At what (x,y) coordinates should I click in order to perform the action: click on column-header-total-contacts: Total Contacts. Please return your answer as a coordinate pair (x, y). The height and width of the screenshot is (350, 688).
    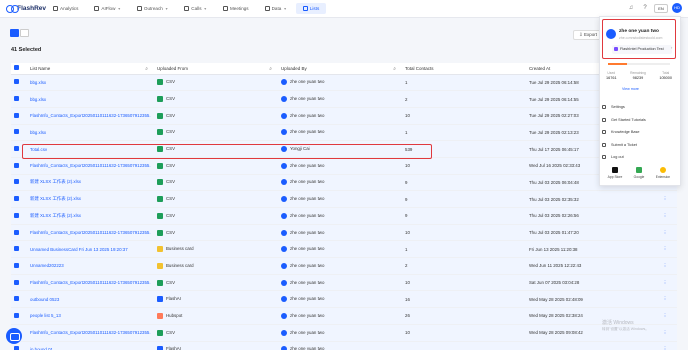
    Looking at the image, I should click on (464, 69).